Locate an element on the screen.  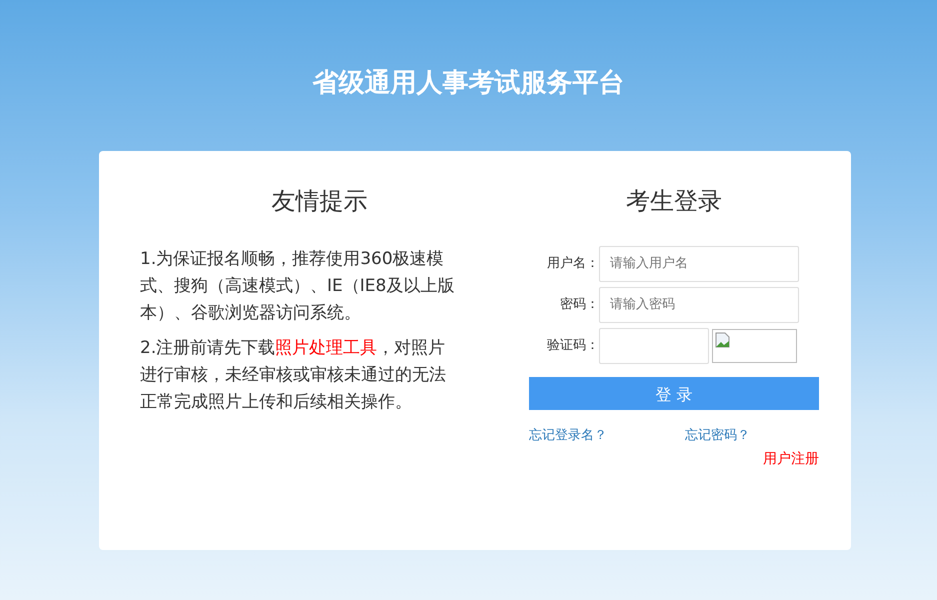
captcha-field is located at coordinates (654, 346).